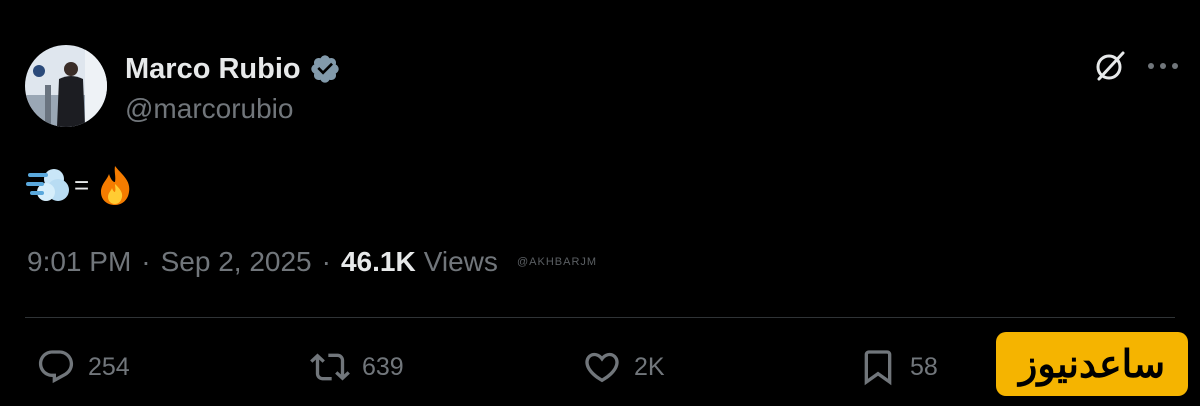  Describe the element at coordinates (924, 366) in the screenshot. I see `bookmark-count: 58` at that location.